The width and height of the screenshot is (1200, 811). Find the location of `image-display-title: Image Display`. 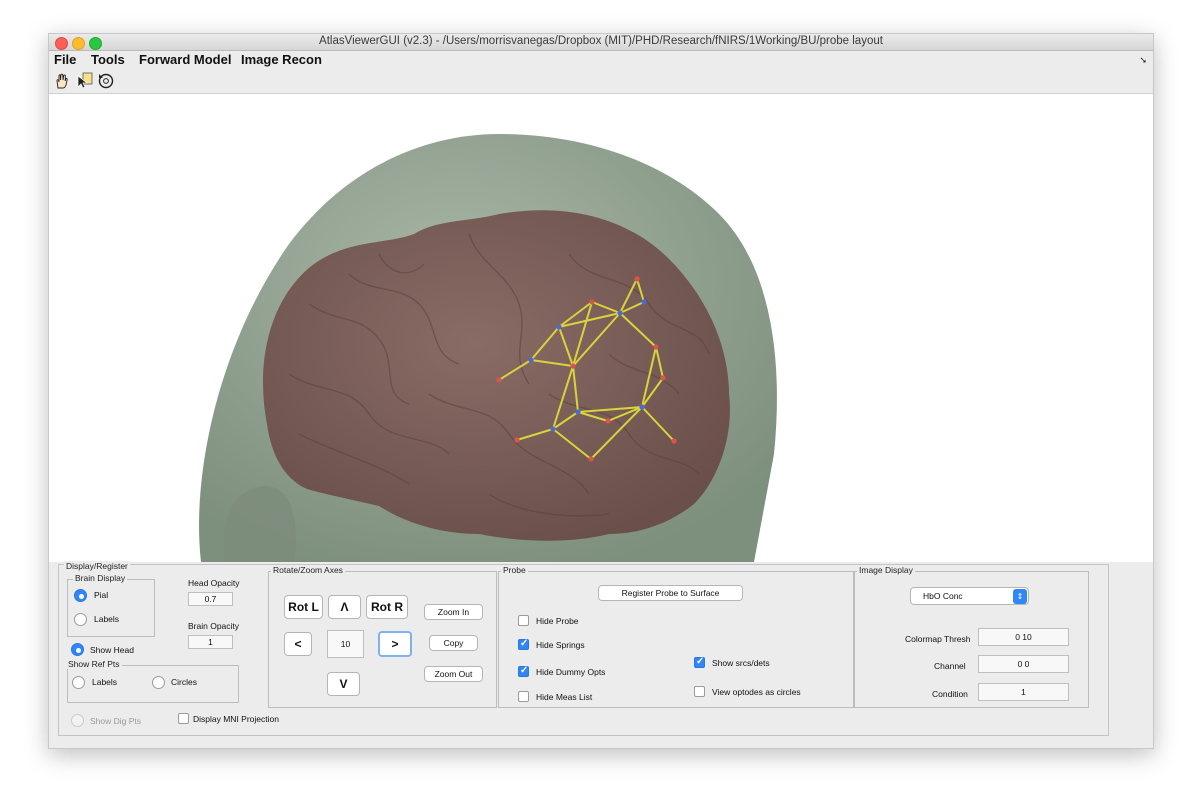

image-display-title: Image Display is located at coordinates (886, 570).